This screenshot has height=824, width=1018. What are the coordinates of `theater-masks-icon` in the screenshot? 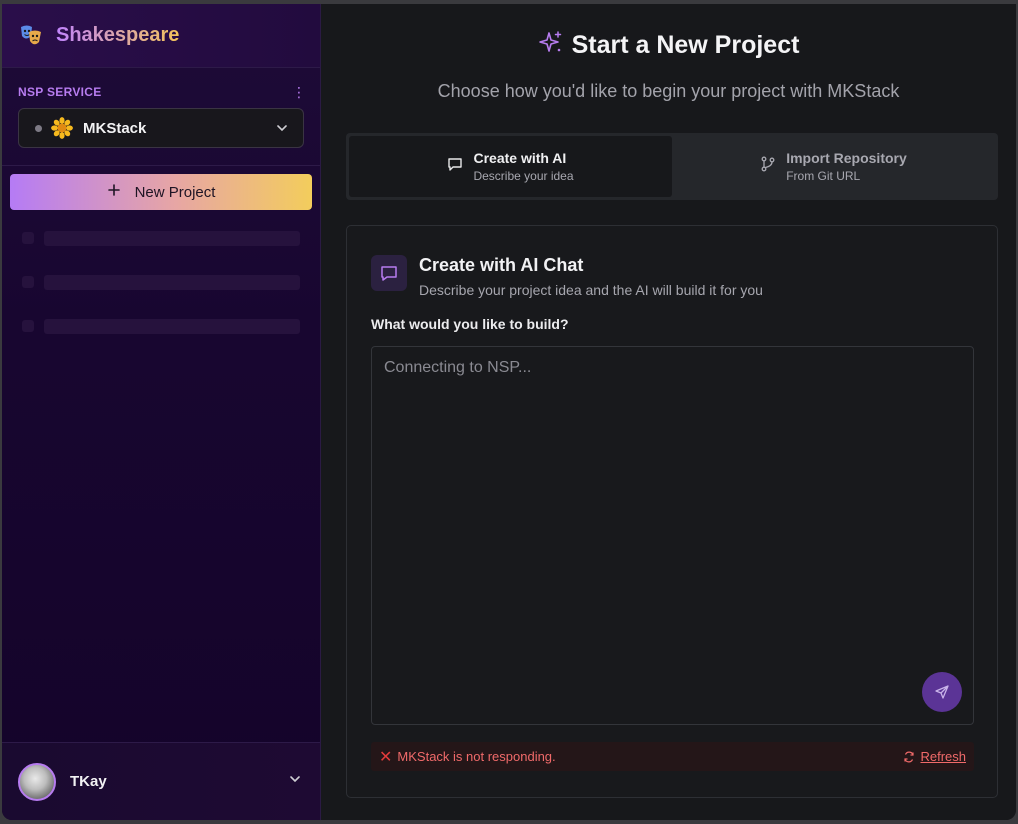 It's located at (31, 36).